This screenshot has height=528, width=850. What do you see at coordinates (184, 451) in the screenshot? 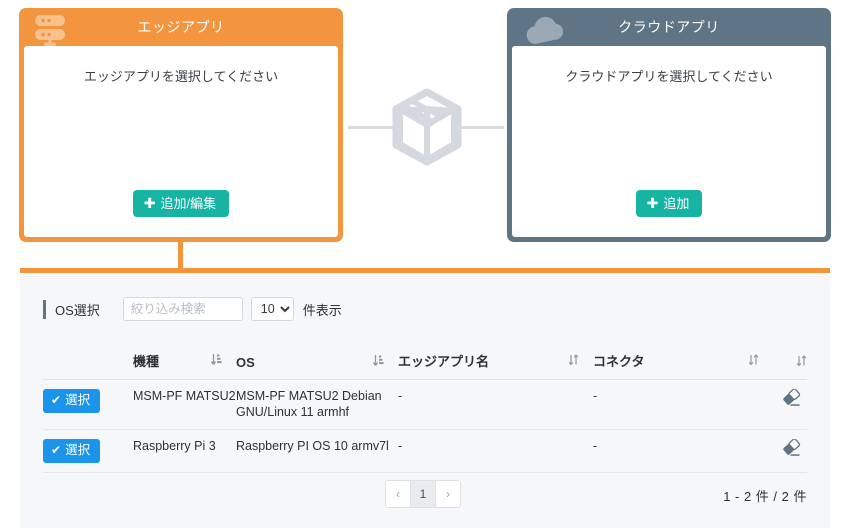
I see `cell-model: Raspberry Pi 3` at bounding box center [184, 451].